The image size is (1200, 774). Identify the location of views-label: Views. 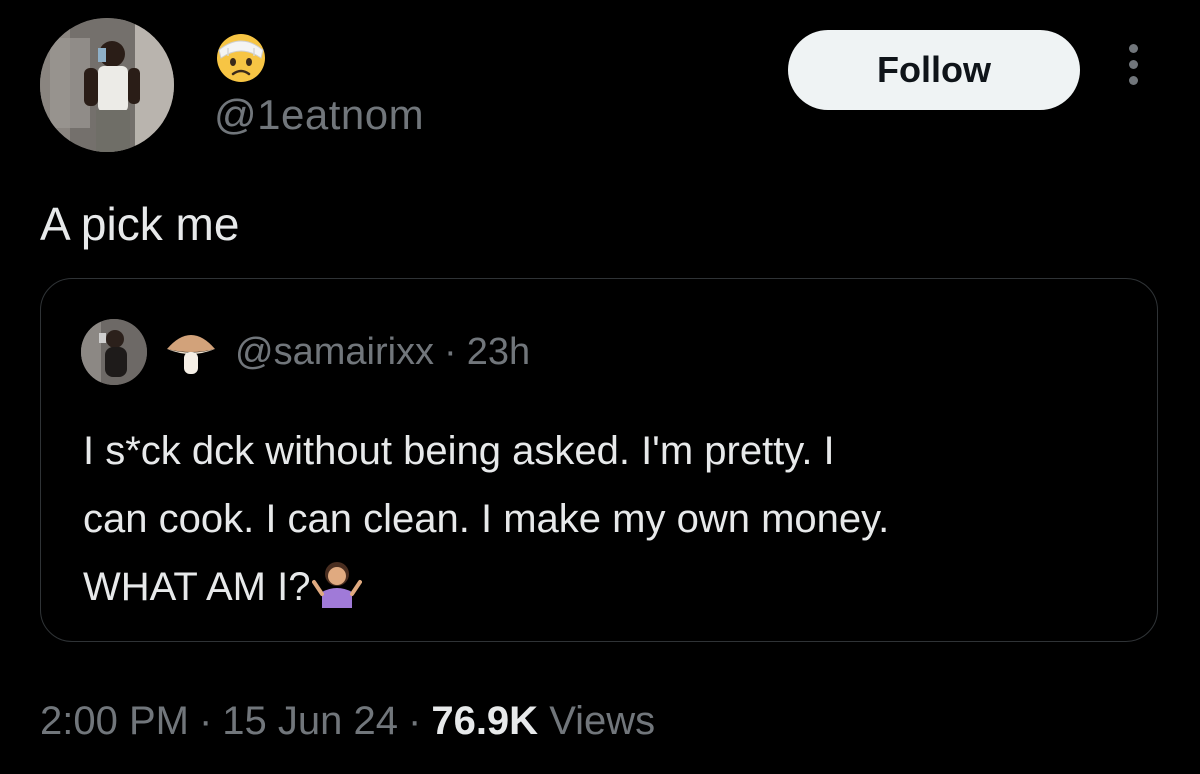
(602, 721).